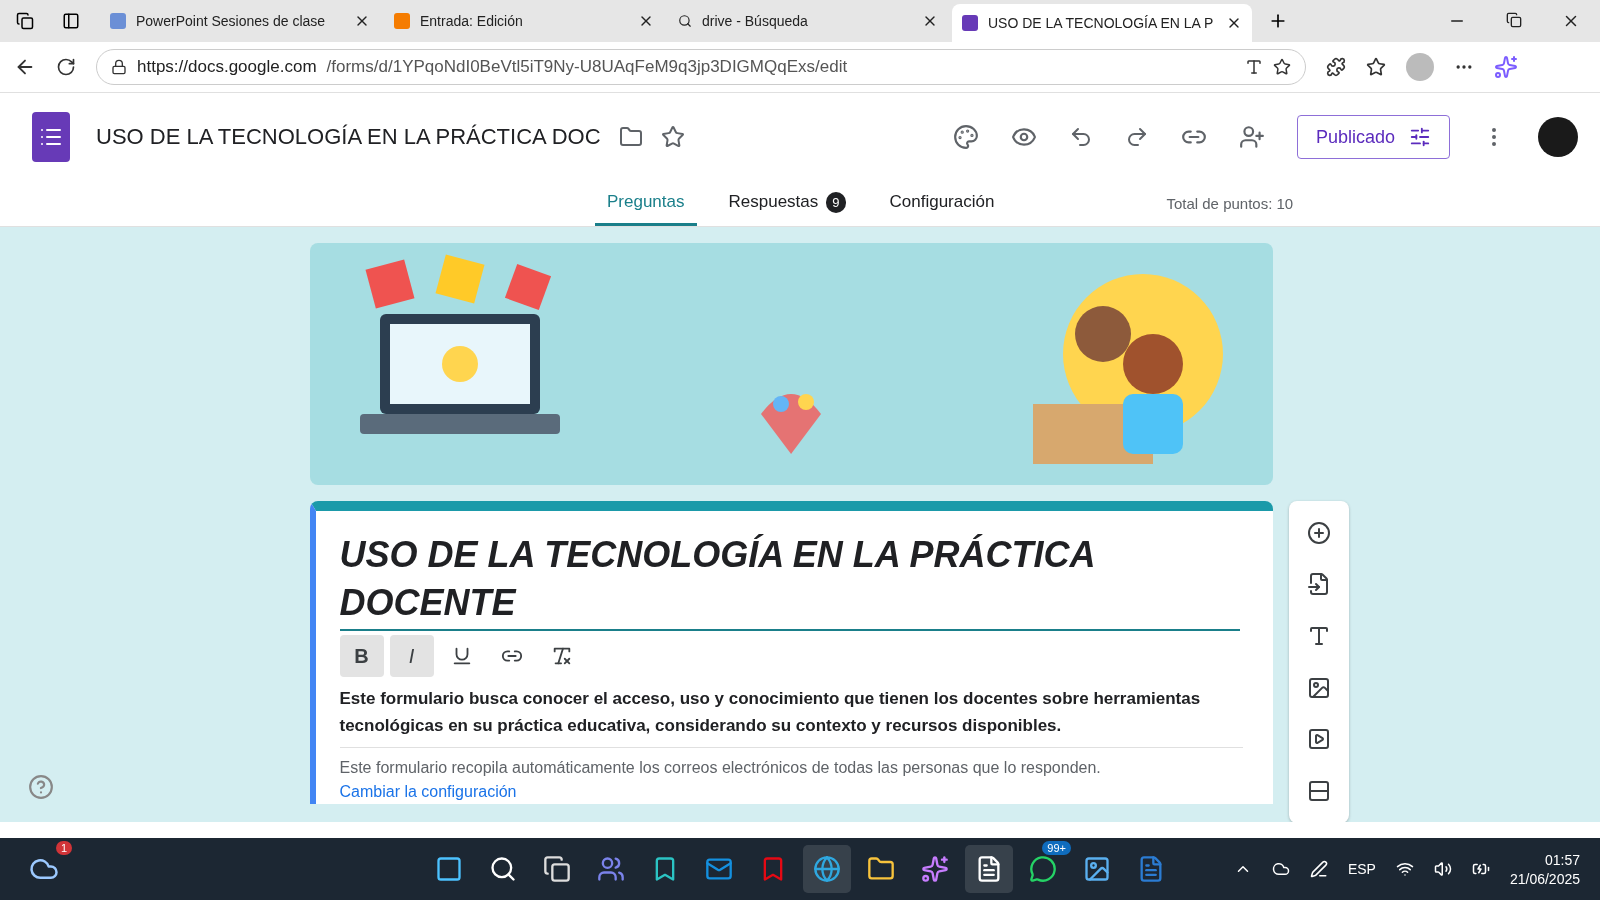 The image size is (1600, 900). Describe the element at coordinates (1230, 203) in the screenshot. I see `total-points: Total de puntos: 10` at that location.